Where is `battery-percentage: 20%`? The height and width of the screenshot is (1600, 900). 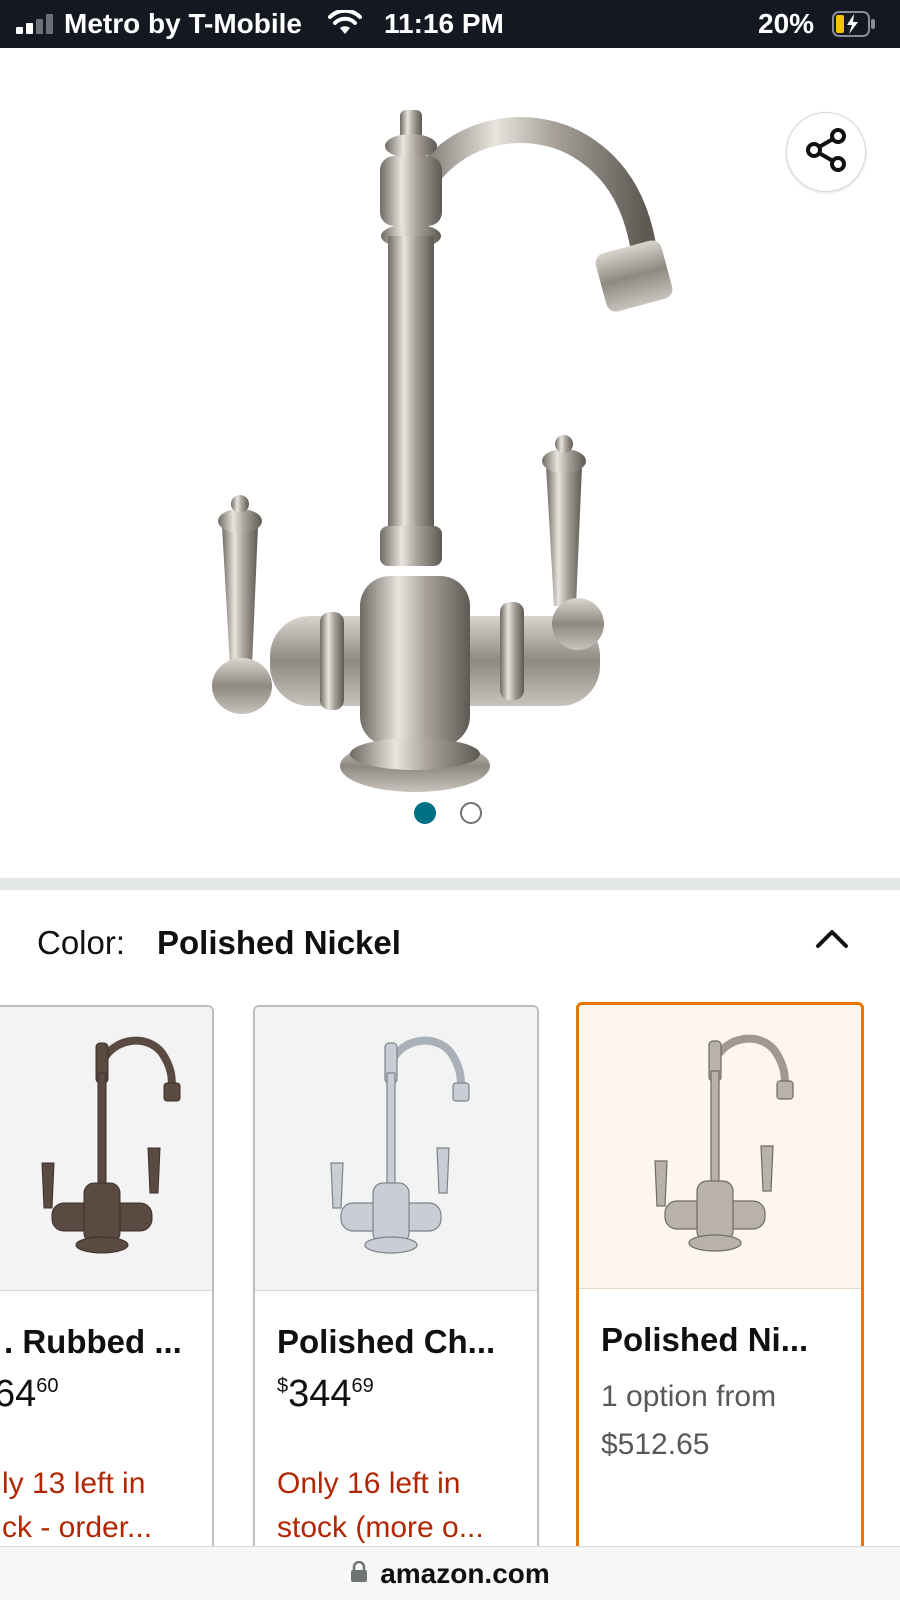
battery-percentage: 20% is located at coordinates (786, 23).